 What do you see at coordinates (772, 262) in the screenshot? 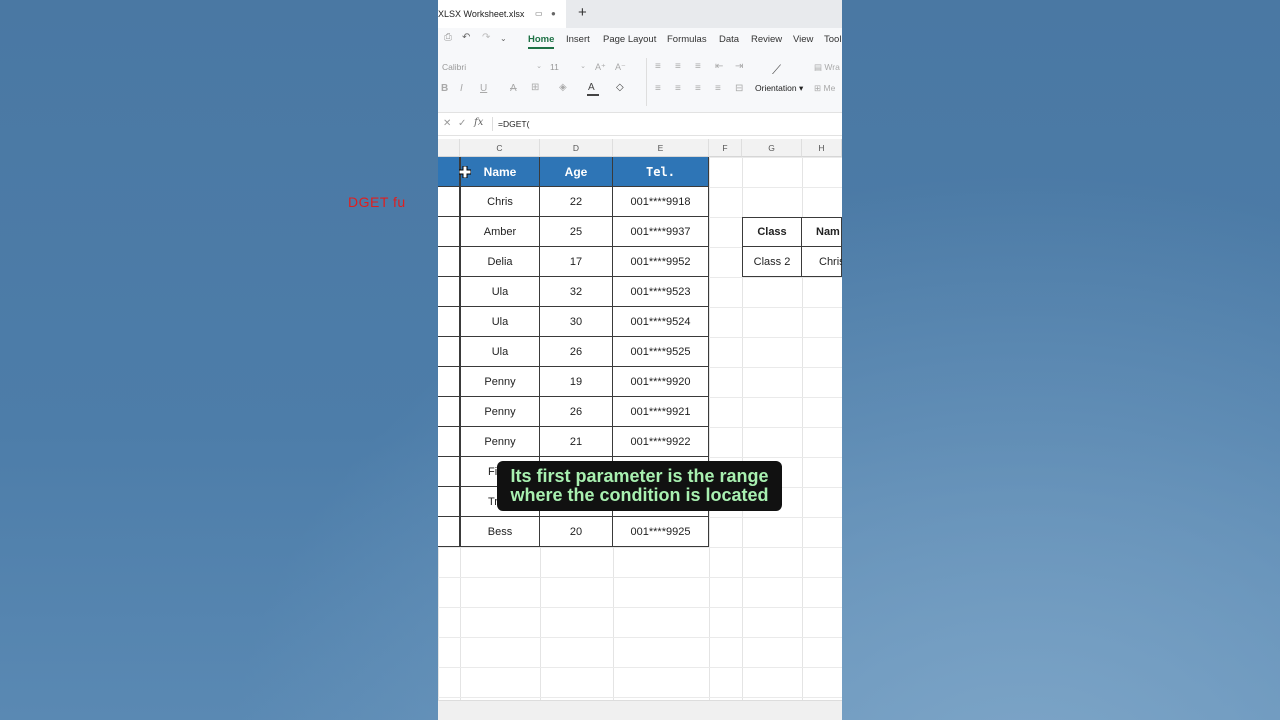
I see `criteria-value-cell: Class 2` at bounding box center [772, 262].